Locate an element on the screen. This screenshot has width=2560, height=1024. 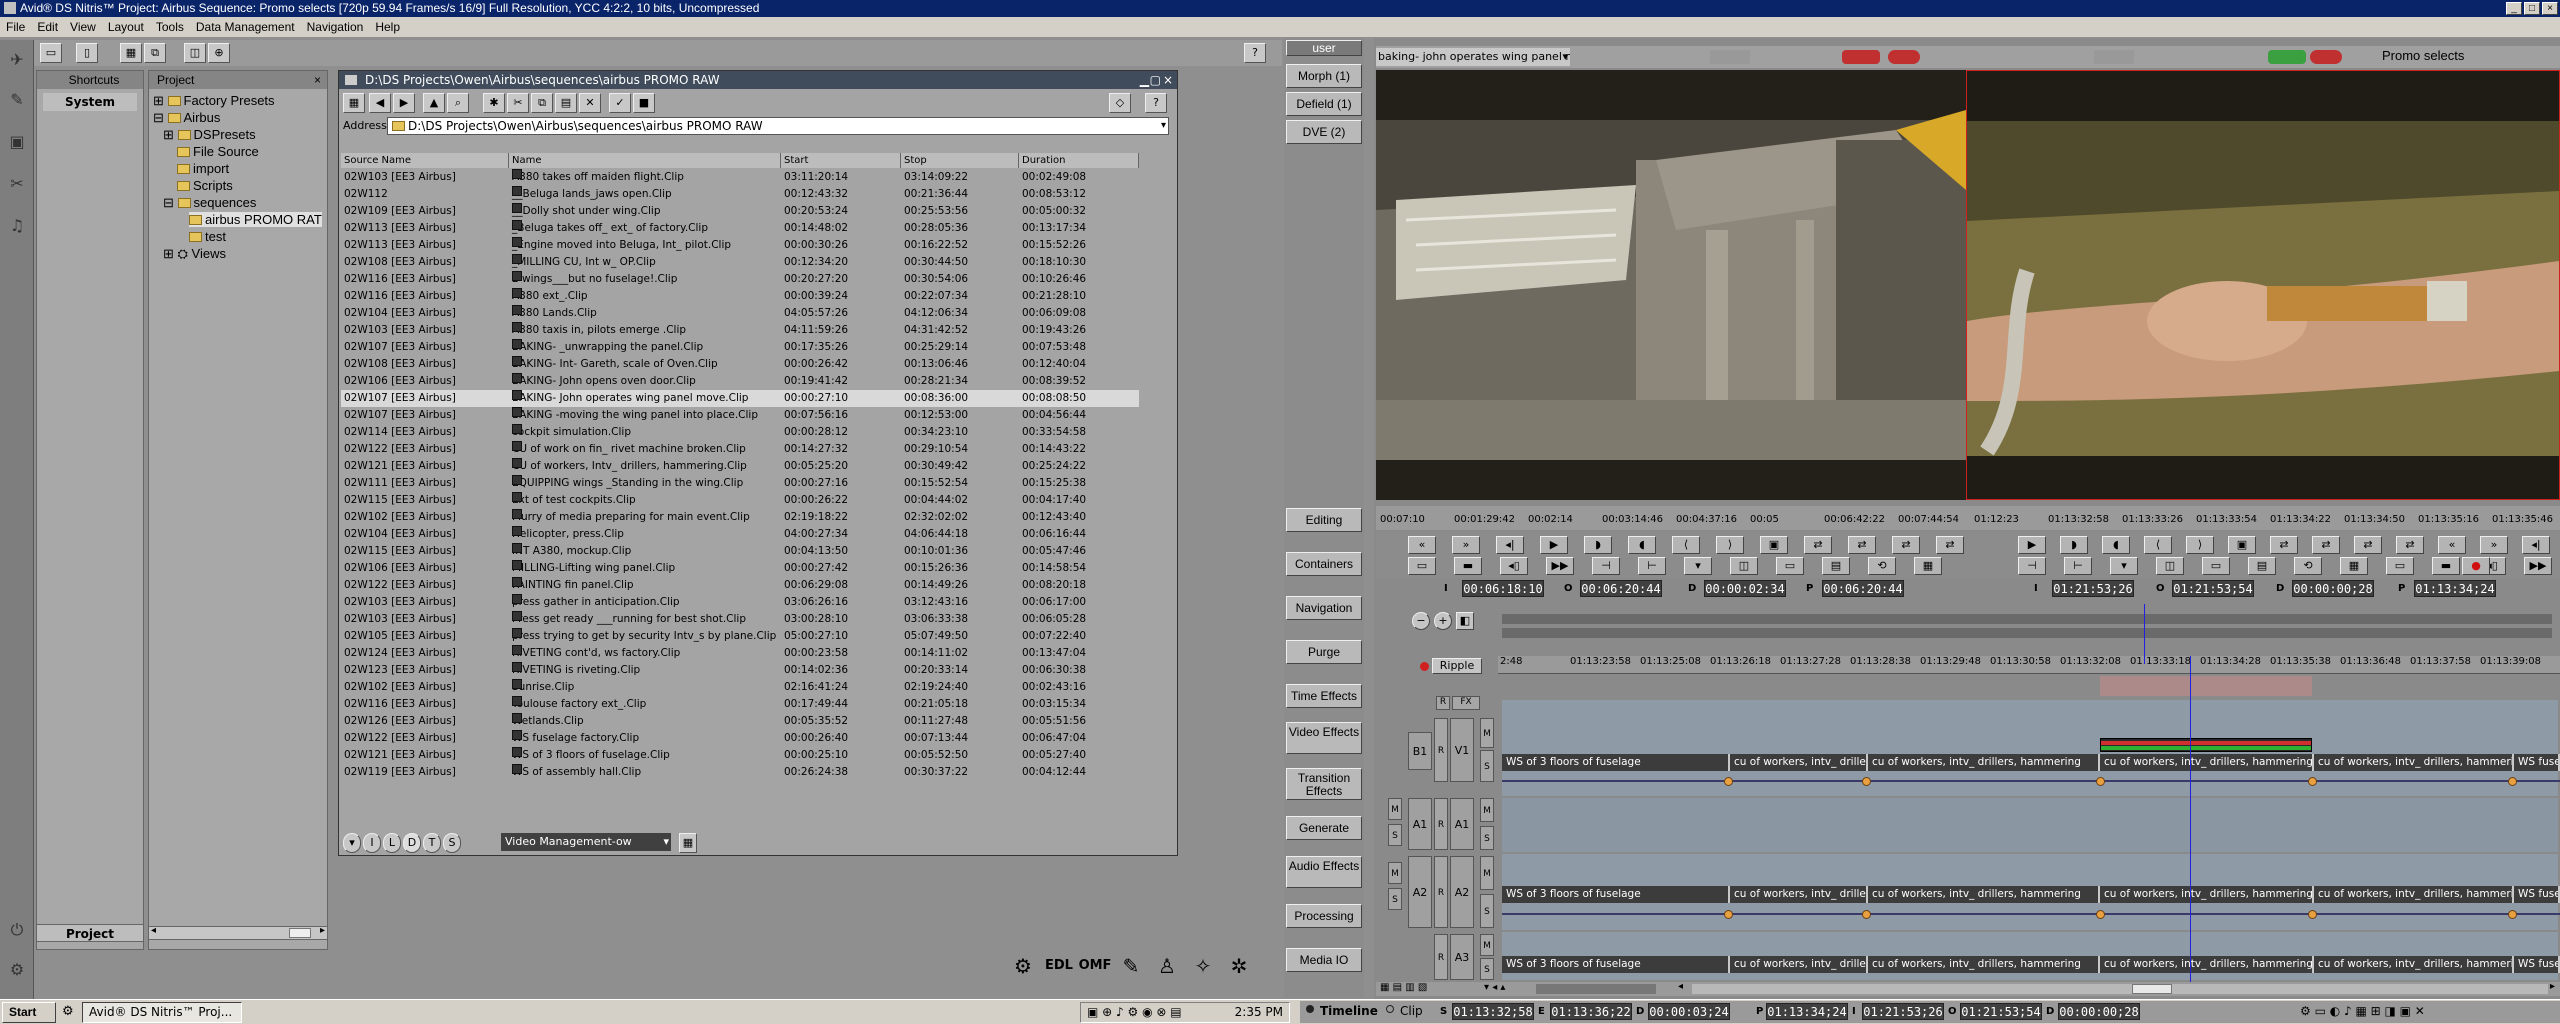
edl-button: EDL is located at coordinates (1059, 966).